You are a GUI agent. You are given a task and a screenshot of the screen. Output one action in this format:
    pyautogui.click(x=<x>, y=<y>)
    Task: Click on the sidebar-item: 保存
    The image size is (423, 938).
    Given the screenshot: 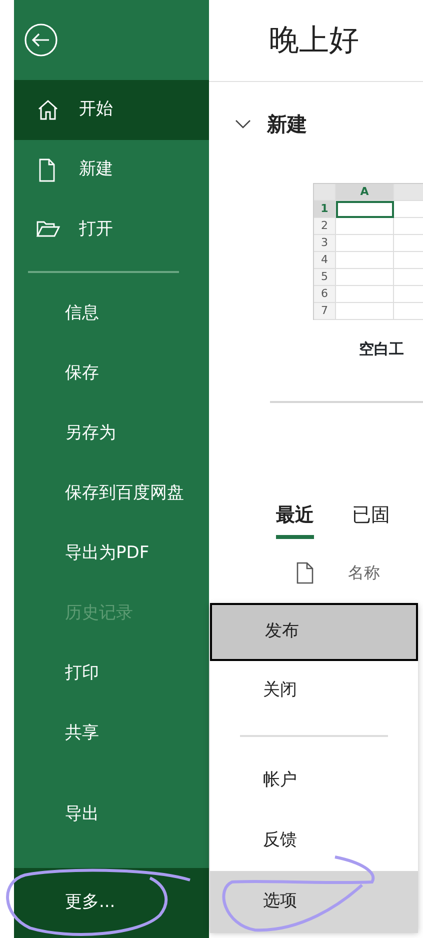 What is the action you would take?
    pyautogui.click(x=111, y=374)
    